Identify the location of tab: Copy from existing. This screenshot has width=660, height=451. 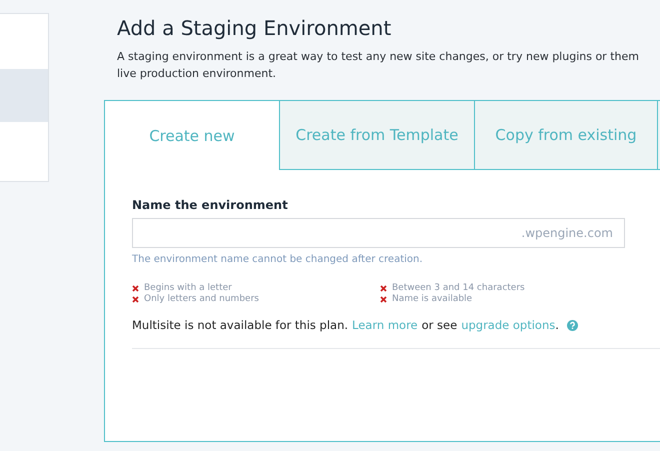
(565, 135).